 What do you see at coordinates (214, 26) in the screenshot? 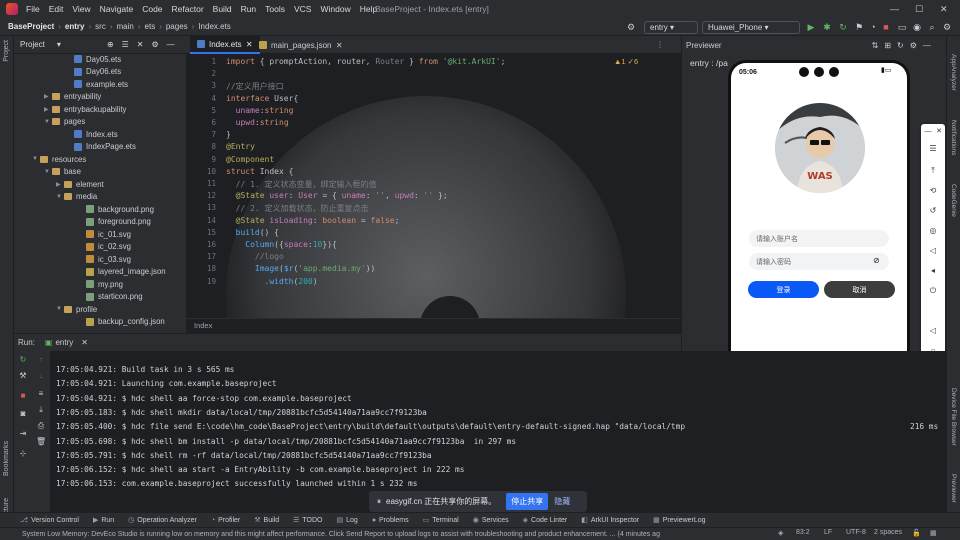
I see `crumb-file: Index.ets` at bounding box center [214, 26].